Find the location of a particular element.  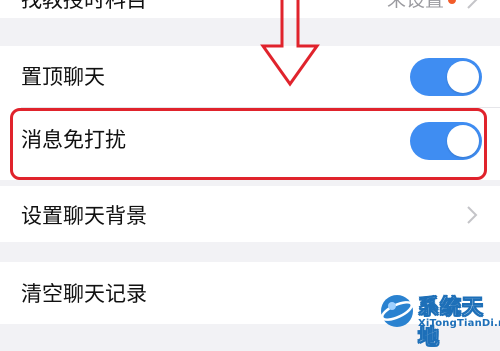

settings-row-subject: 找教授时科目 未设置 is located at coordinates (250, 9).